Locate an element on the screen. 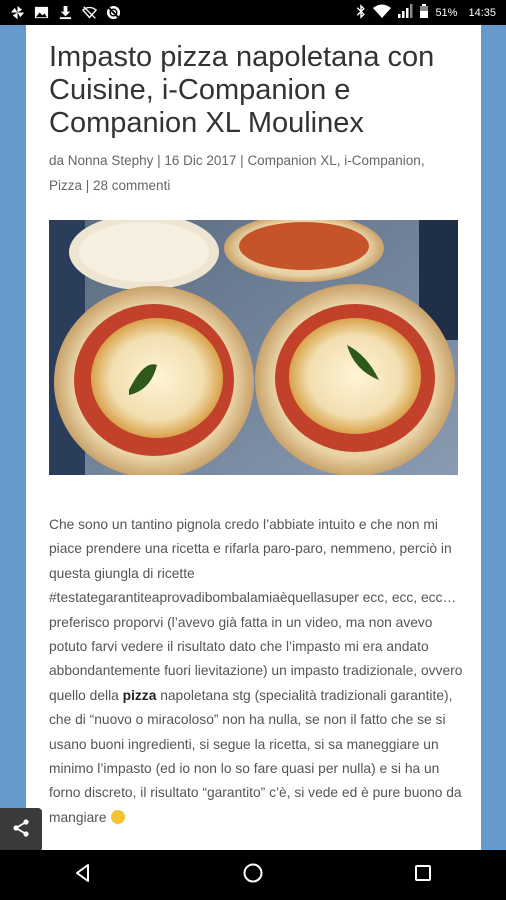 This screenshot has height=900, width=506. category-link-i-companion: i-Companion is located at coordinates (382, 160).